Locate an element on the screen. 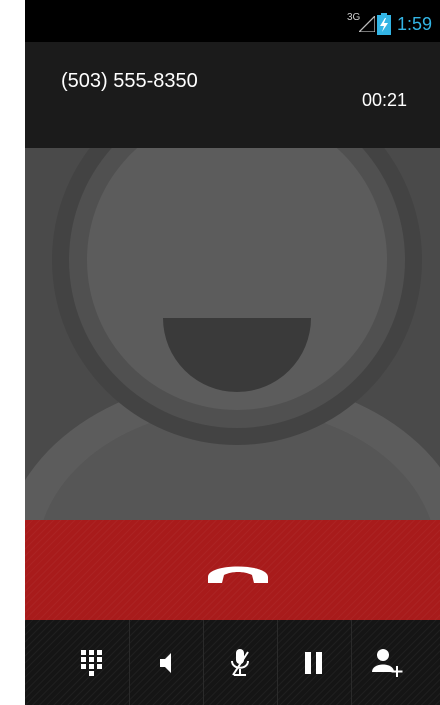 The height and width of the screenshot is (705, 440). hold-button is located at coordinates (314, 662).